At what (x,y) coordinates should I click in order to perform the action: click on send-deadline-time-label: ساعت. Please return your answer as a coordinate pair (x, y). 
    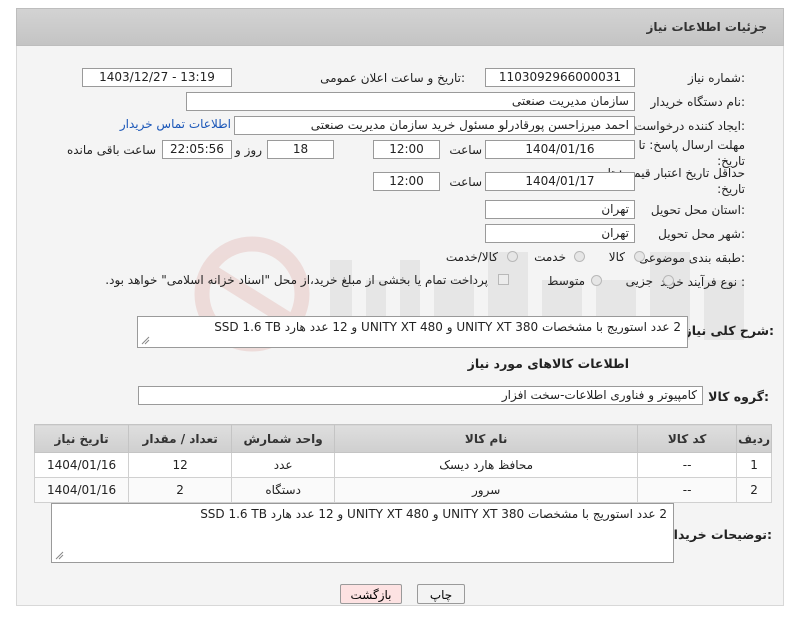
    Looking at the image, I should click on (465, 150).